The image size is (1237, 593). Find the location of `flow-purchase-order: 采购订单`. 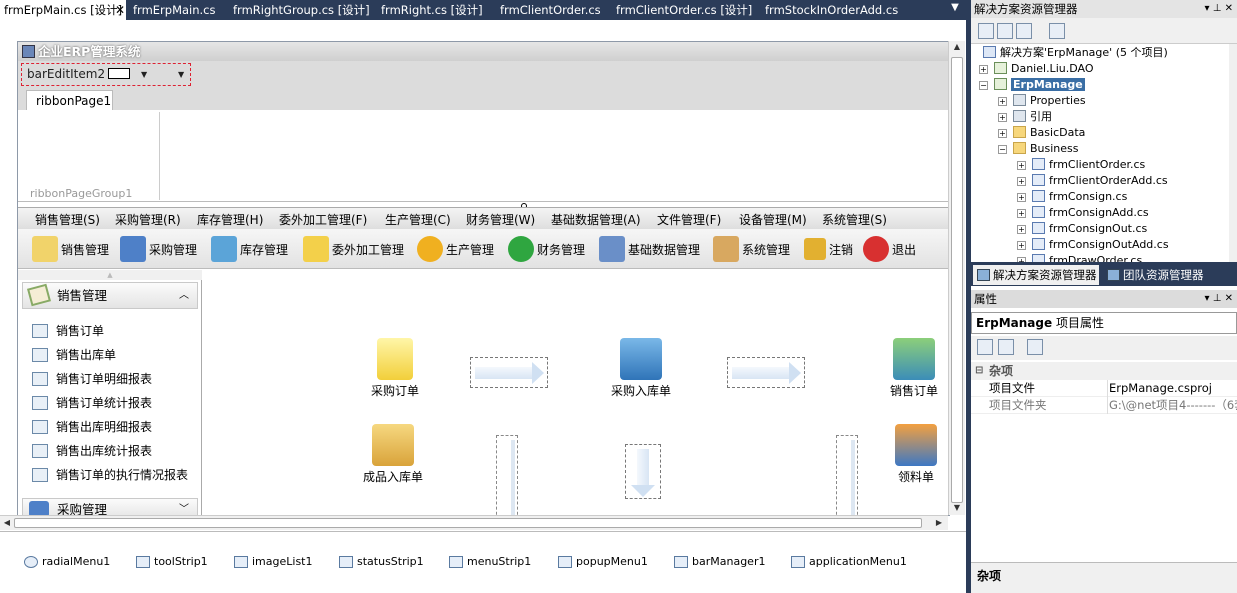

flow-purchase-order: 采购订单 is located at coordinates (395, 368).